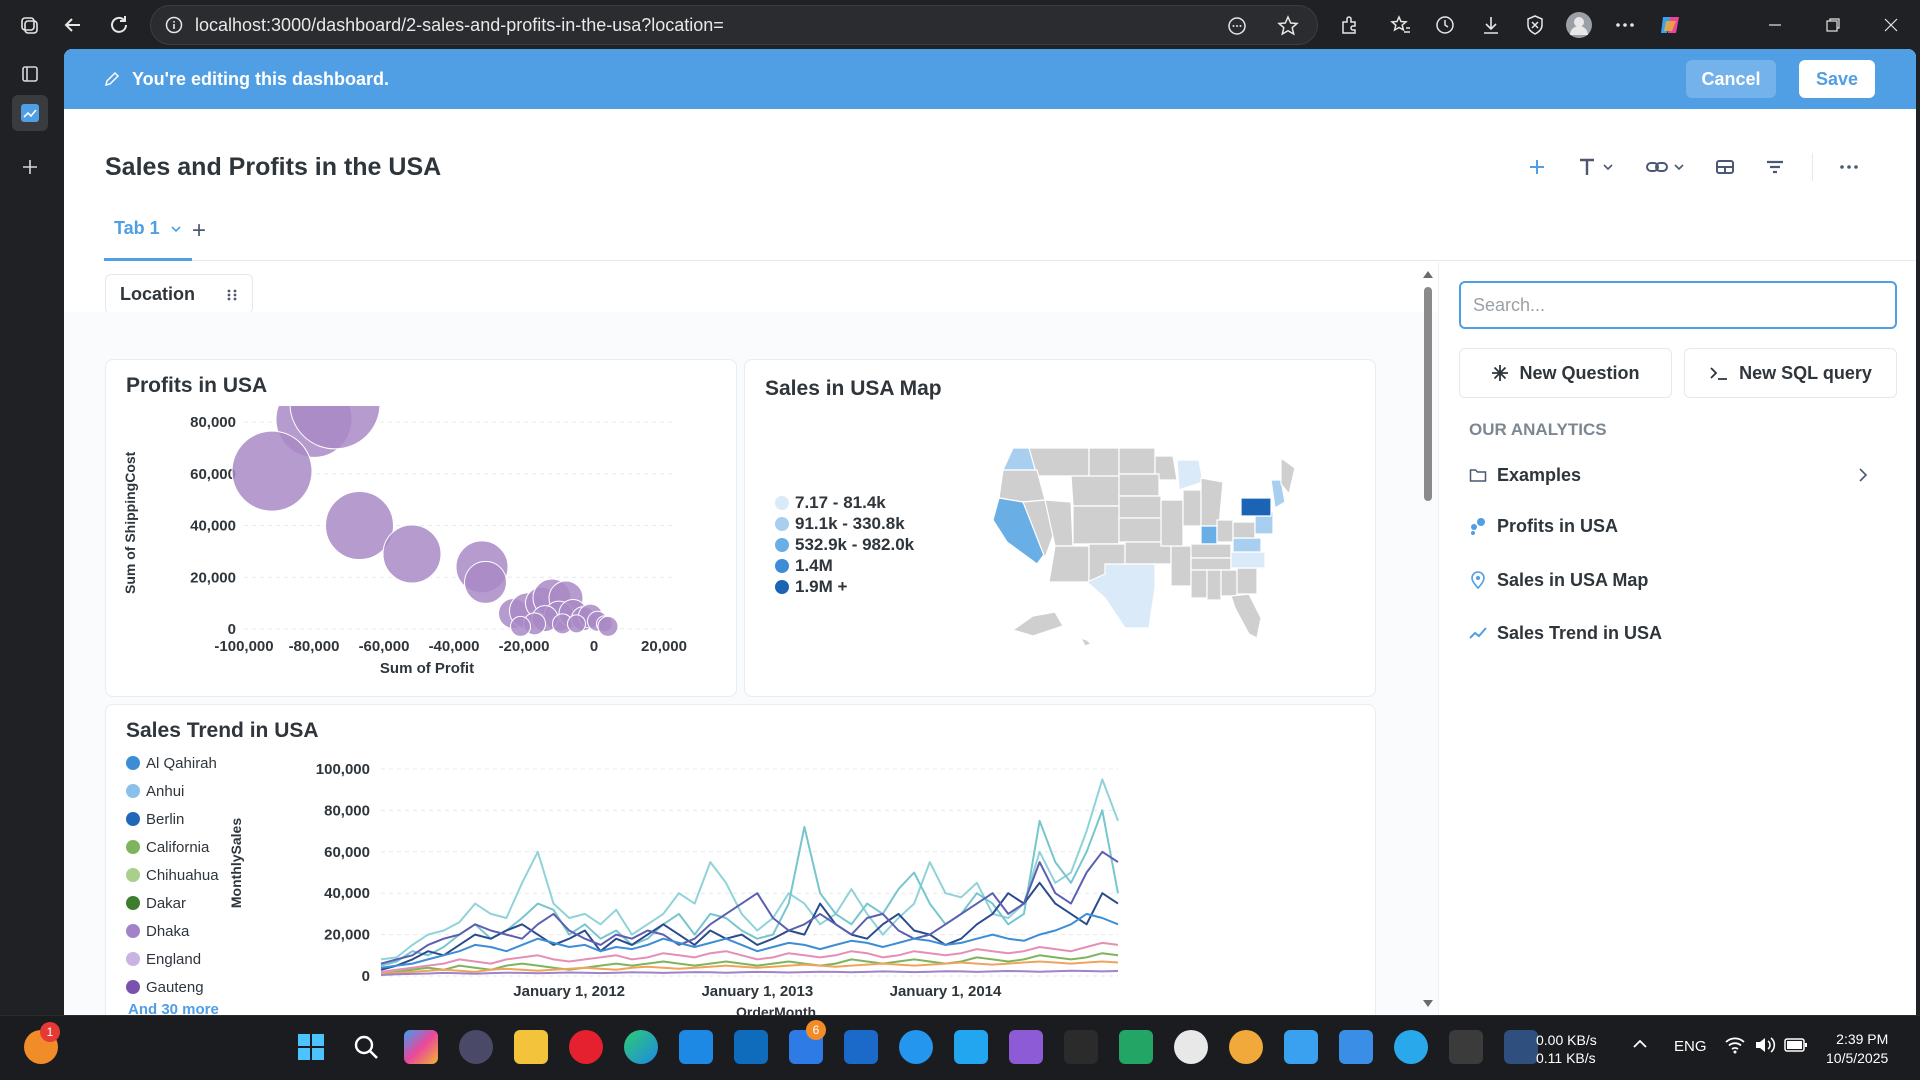 This screenshot has width=1920, height=1080. What do you see at coordinates (1411, 1047) in the screenshot?
I see `telegram-icon` at bounding box center [1411, 1047].